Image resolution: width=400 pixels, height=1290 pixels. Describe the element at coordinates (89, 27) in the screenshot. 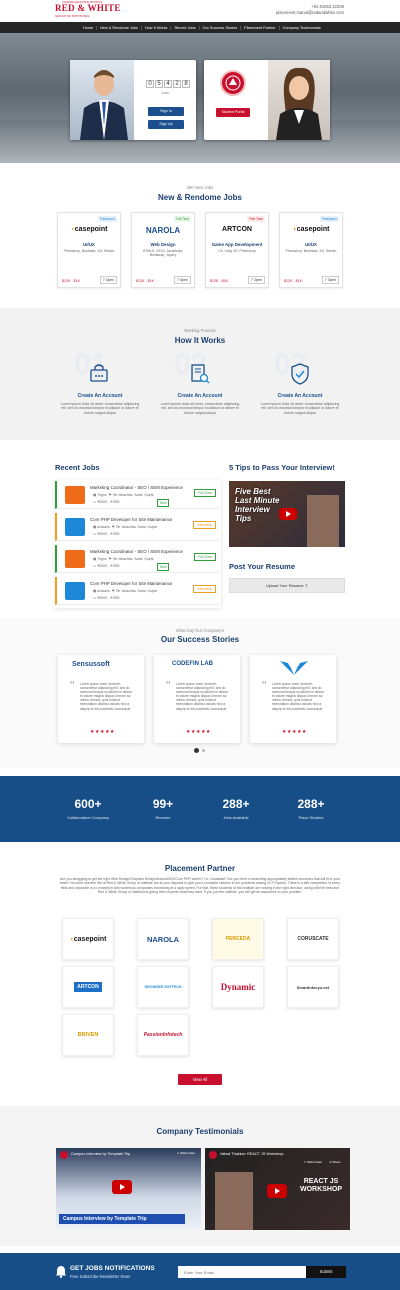

I see `nav-home: Home` at that location.